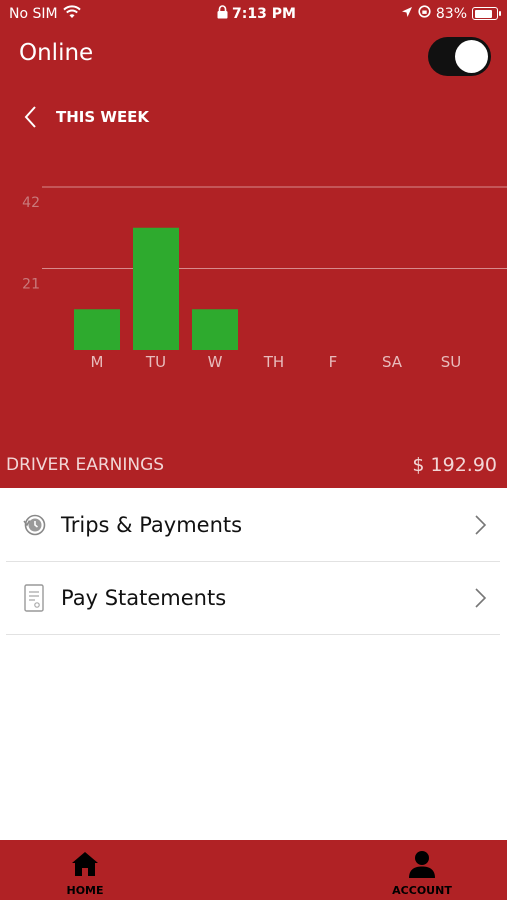 The image size is (507, 900). I want to click on bar-w, so click(215, 329).